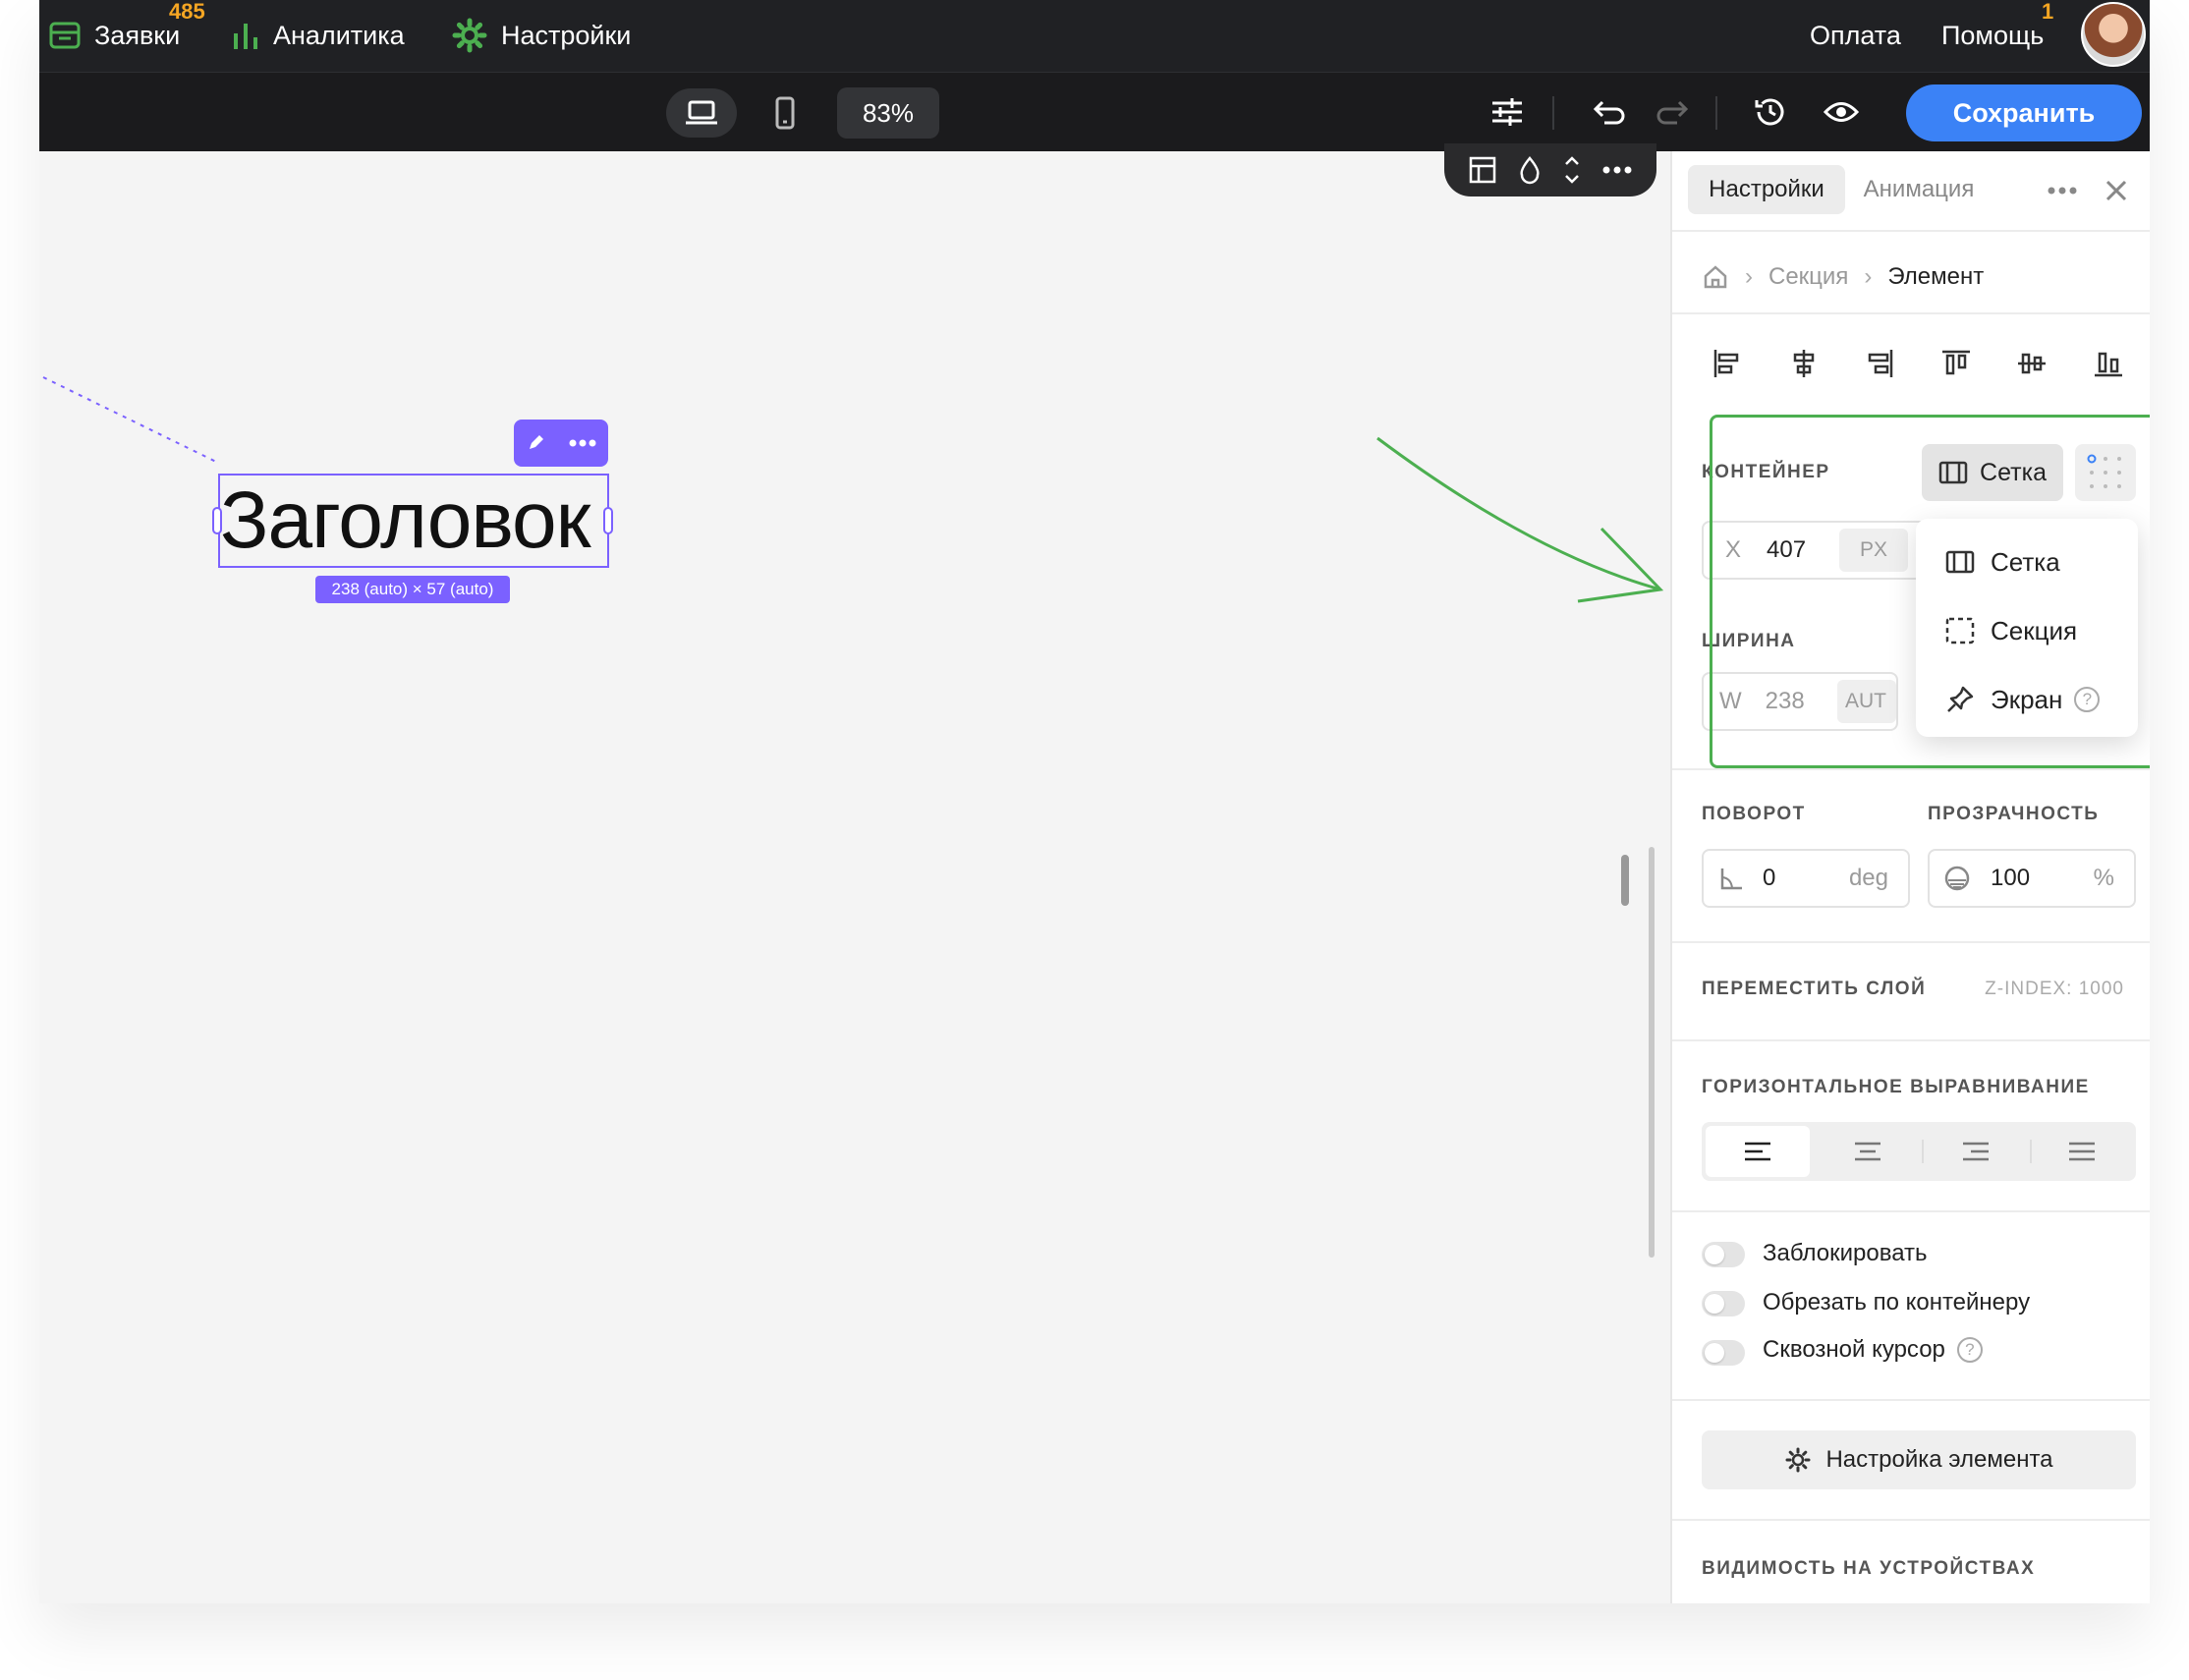  I want to click on zoom-level: 83%, so click(888, 113).